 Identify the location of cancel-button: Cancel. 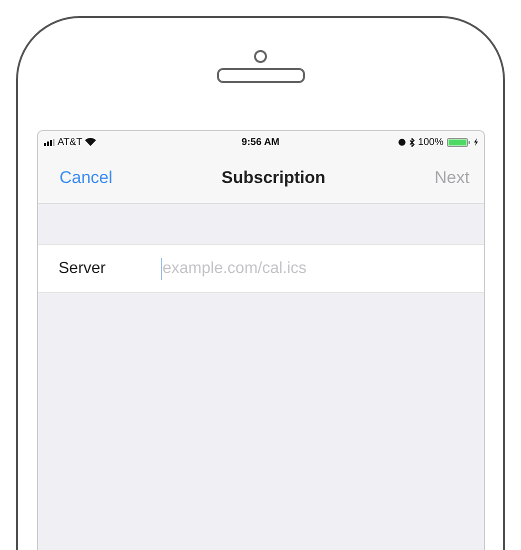
(86, 178).